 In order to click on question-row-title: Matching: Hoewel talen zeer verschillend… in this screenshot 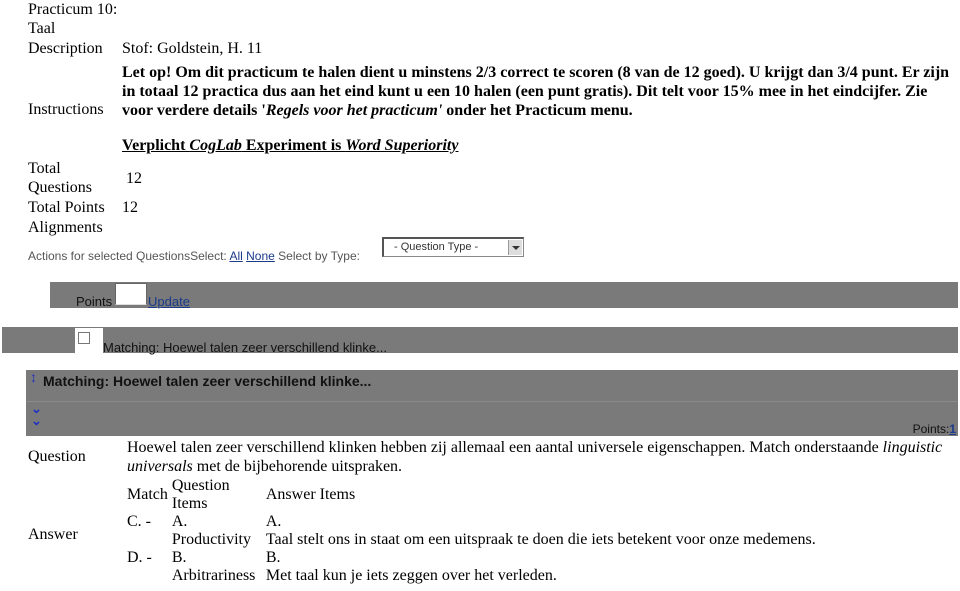, I will do `click(245, 347)`.